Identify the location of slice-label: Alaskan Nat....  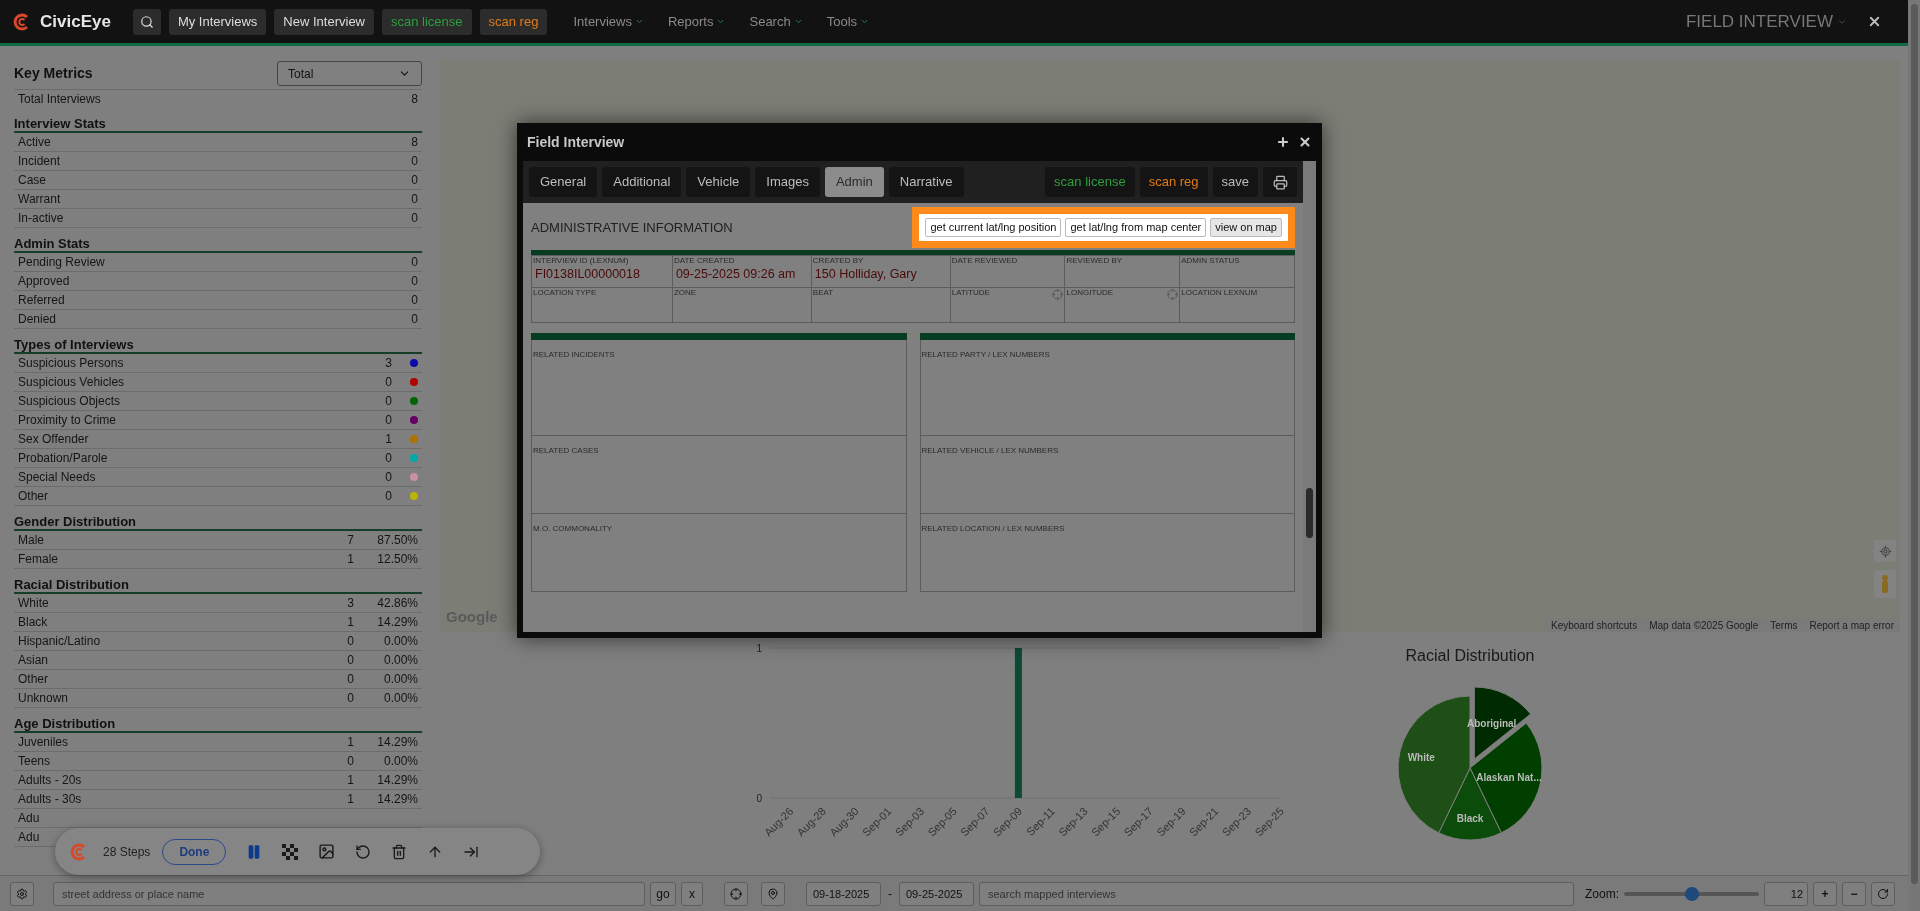
(1509, 777).